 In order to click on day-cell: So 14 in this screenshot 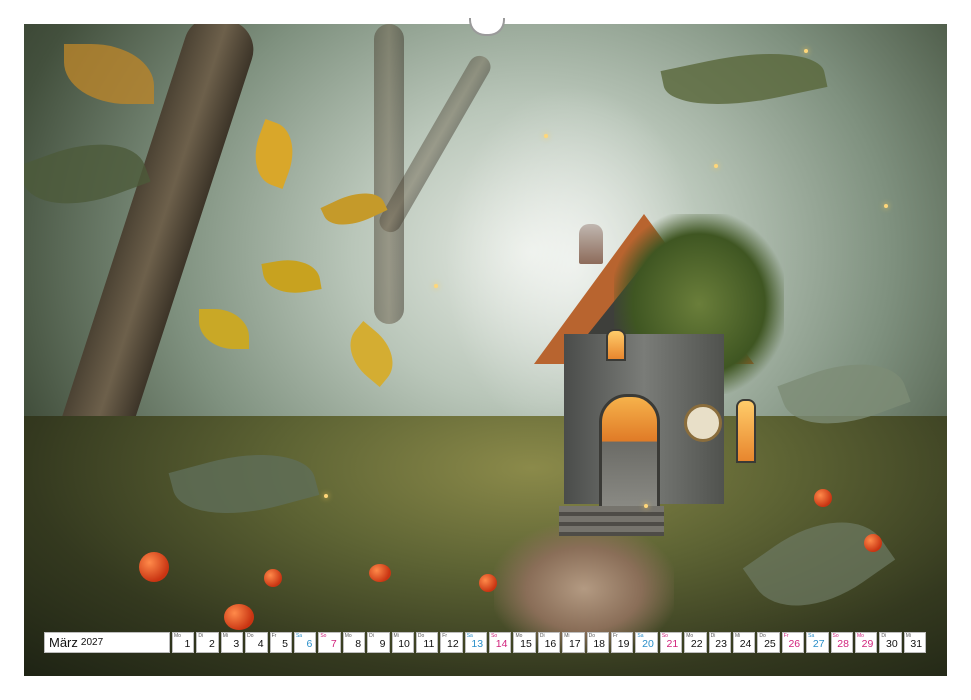, I will do `click(500, 642)`.